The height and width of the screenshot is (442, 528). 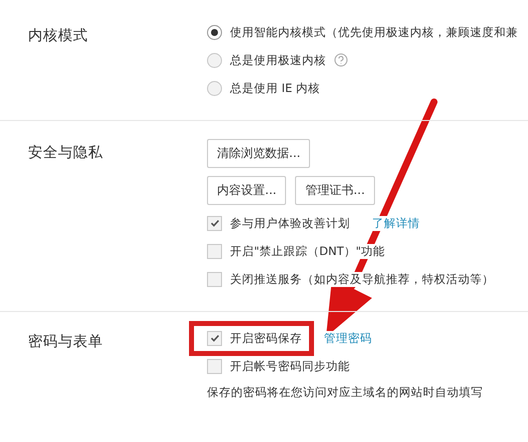 I want to click on checkbox-label: 开启密码保存, so click(x=266, y=338).